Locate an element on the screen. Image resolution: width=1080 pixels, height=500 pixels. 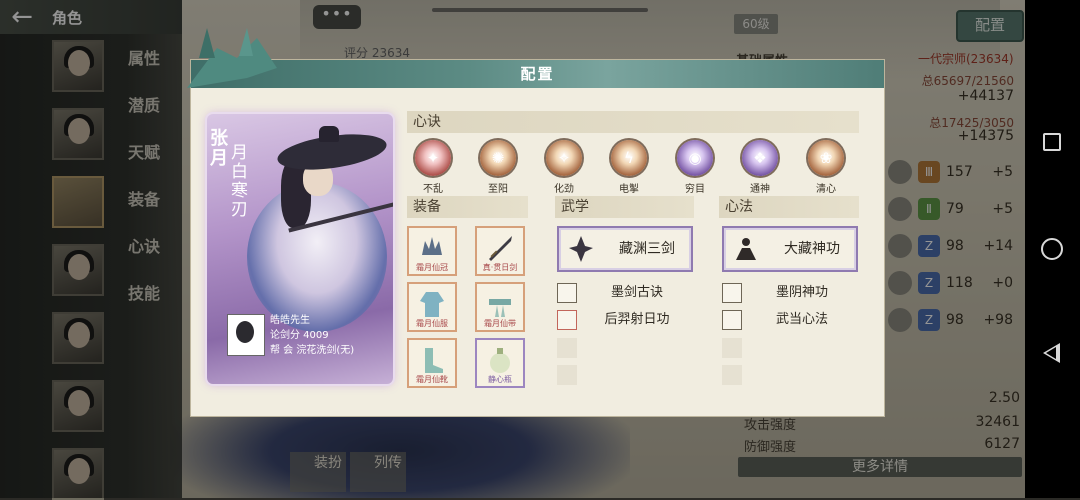
xinjue-skill: ◉ 穷目 is located at coordinates (695, 167).